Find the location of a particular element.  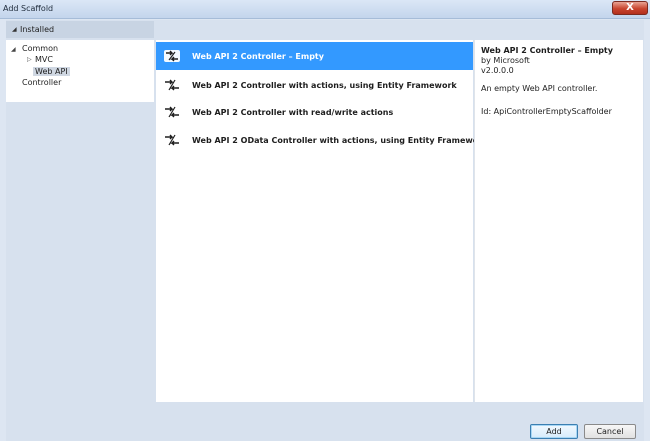

template-label: Web API 2 Controller – Empty is located at coordinates (258, 56).